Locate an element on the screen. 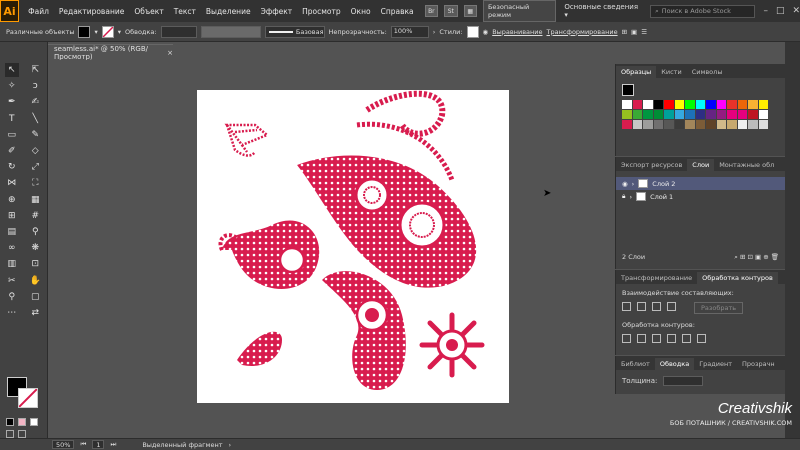 This screenshot has width=800, height=450. artboard-tool-icon: ⊡ is located at coordinates (35, 264).